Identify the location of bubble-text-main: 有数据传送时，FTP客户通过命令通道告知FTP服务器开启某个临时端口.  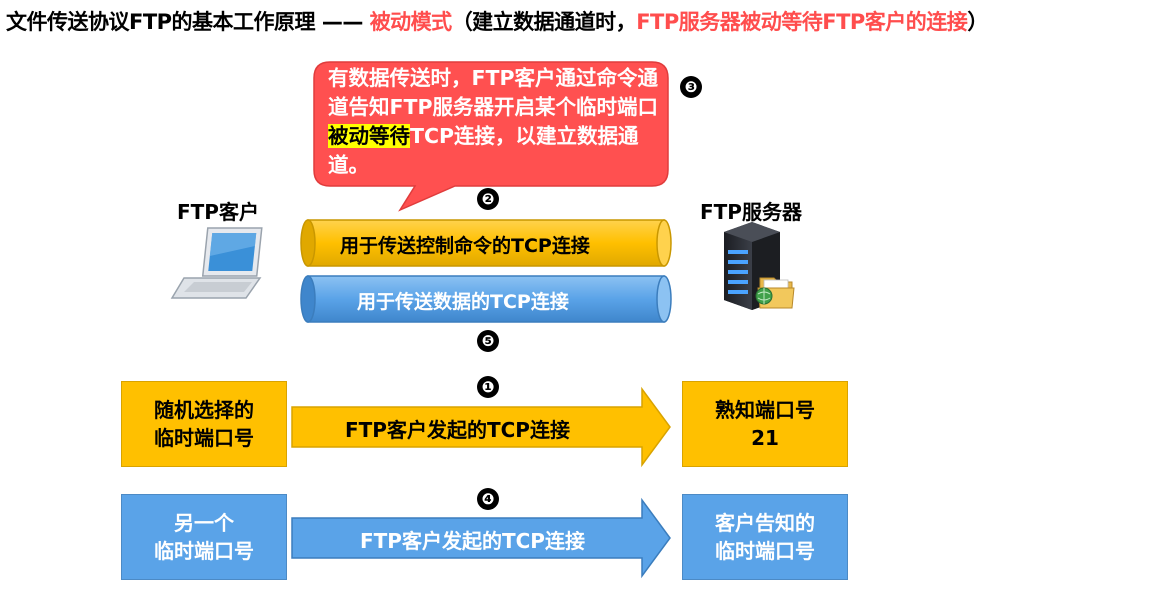
(493, 92).